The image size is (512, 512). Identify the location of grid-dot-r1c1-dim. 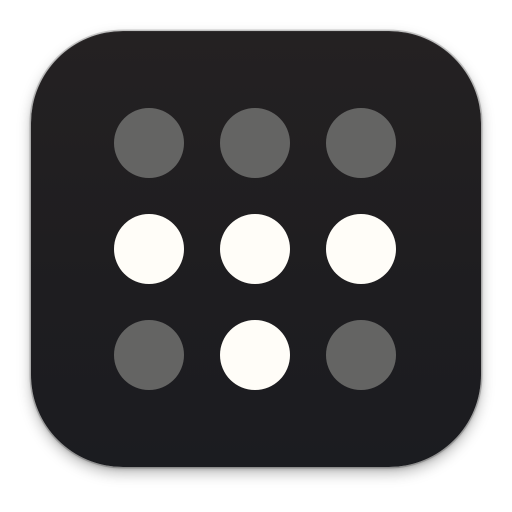
(149, 143).